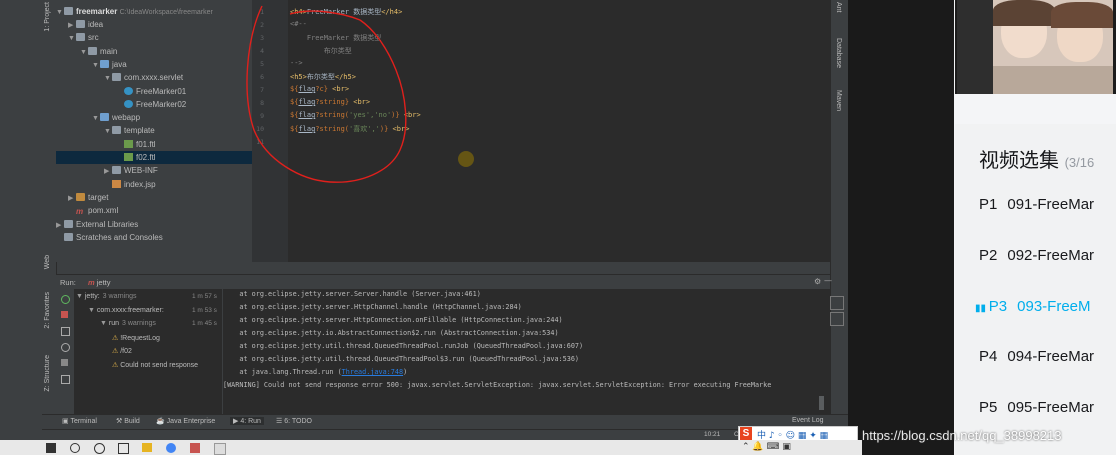 This screenshot has height=455, width=1116. What do you see at coordinates (97, 11) in the screenshot?
I see `project-root-name: freemarker` at bounding box center [97, 11].